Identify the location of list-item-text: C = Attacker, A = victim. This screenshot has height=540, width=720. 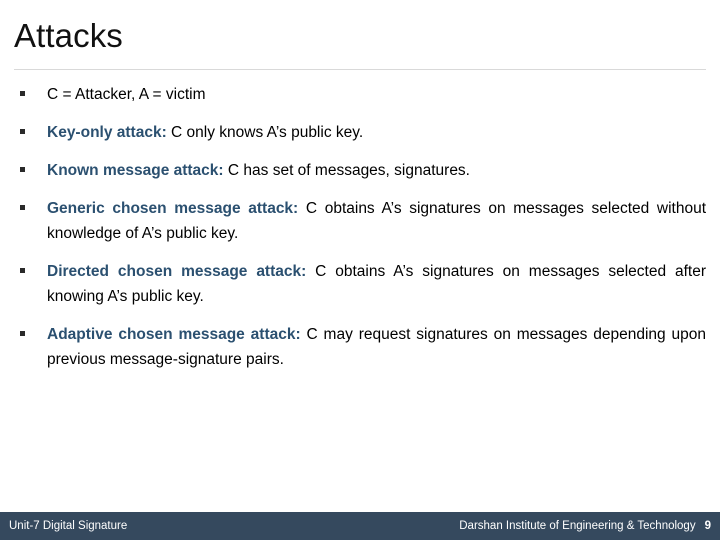
(126, 94).